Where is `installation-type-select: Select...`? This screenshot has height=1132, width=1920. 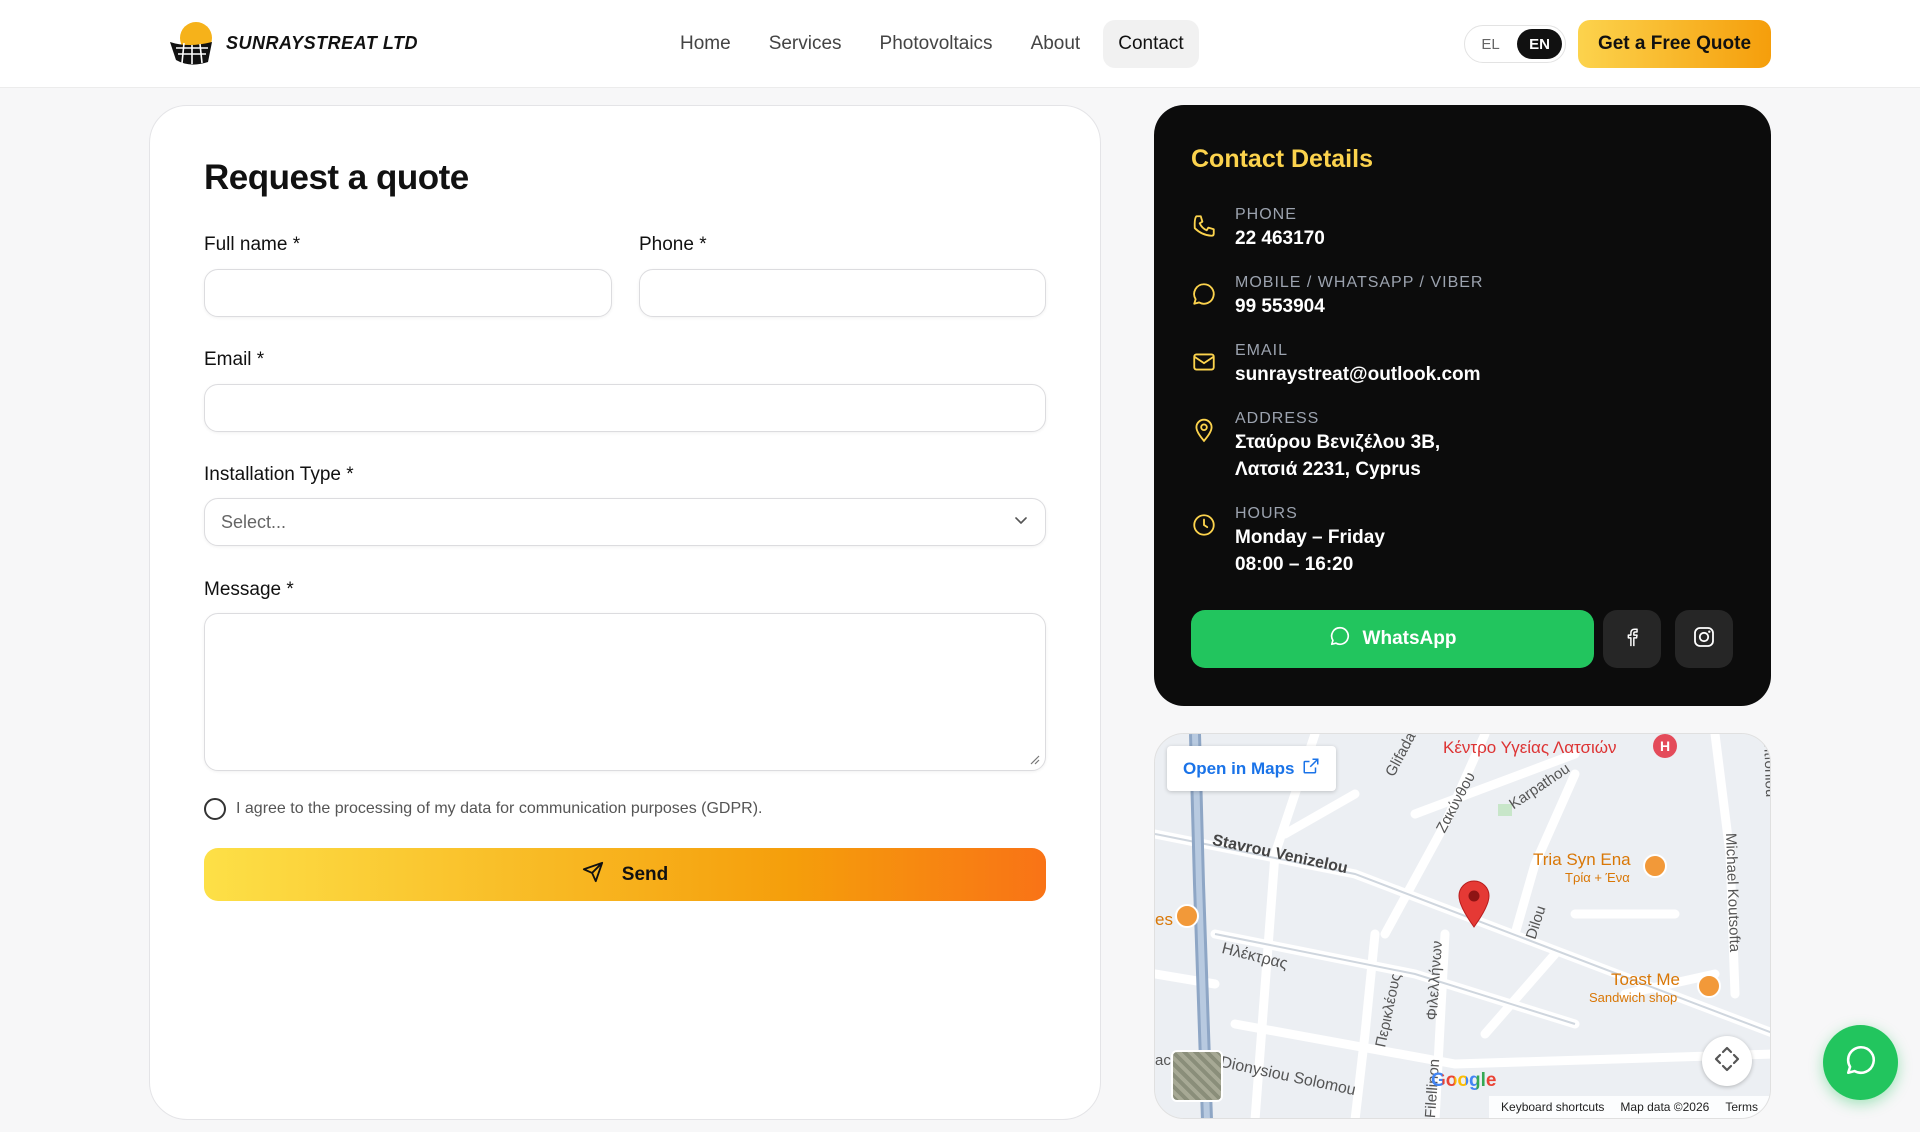
installation-type-select: Select... is located at coordinates (625, 522).